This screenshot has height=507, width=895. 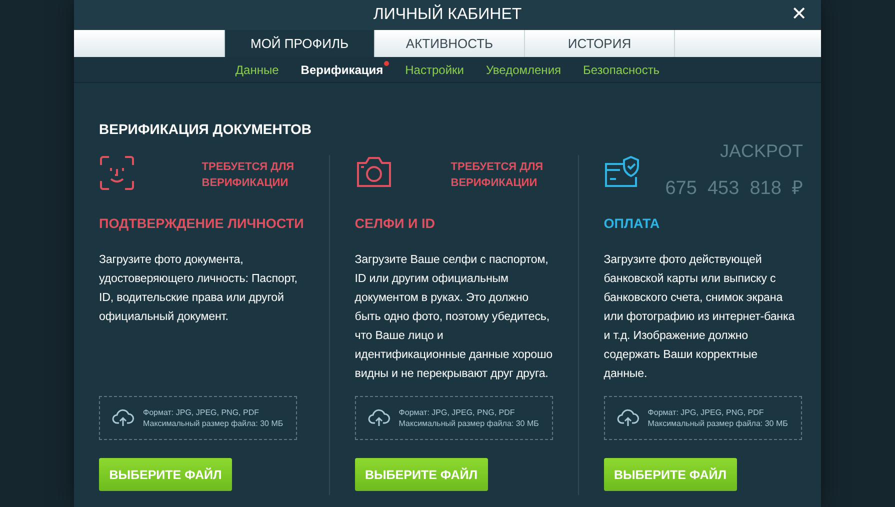 I want to click on tab: АКТИВНОСТЬ, so click(x=449, y=43).